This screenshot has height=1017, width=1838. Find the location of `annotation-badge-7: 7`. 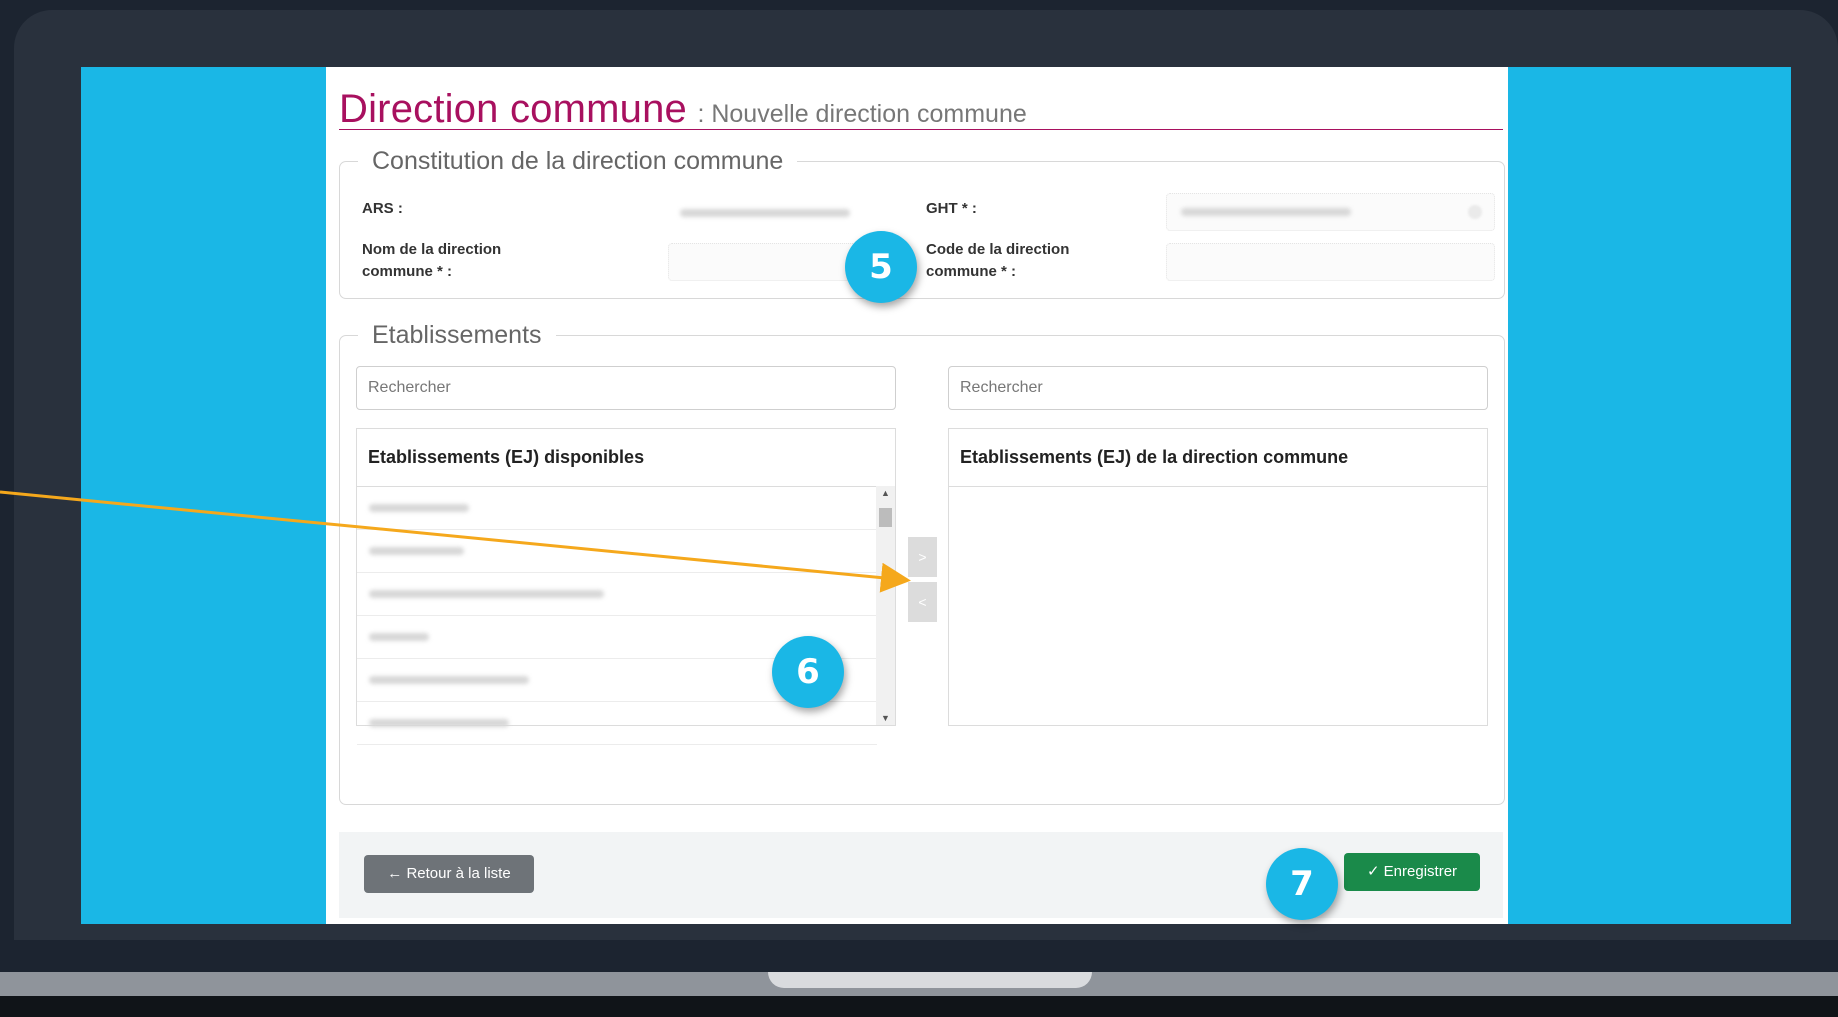

annotation-badge-7: 7 is located at coordinates (1302, 884).